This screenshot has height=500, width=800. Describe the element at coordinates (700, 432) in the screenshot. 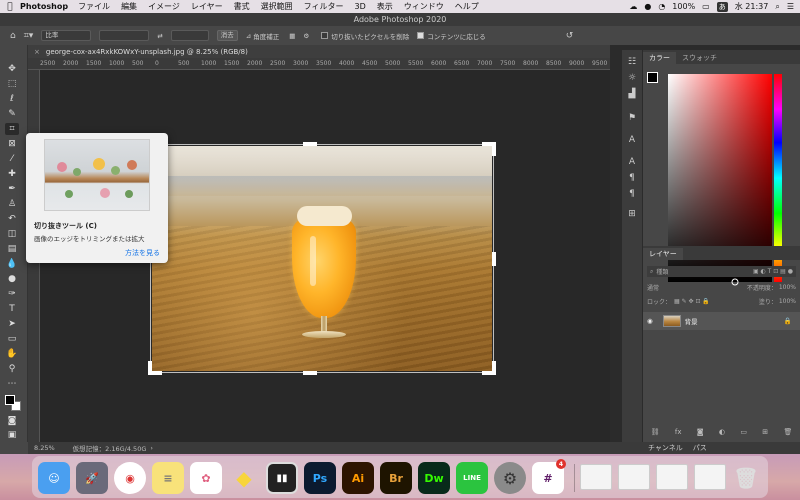

I see `mask-icon: ◙` at that location.